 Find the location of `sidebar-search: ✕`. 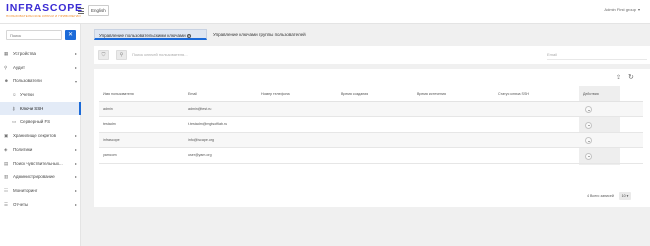

sidebar-search: ✕ is located at coordinates (41, 35).